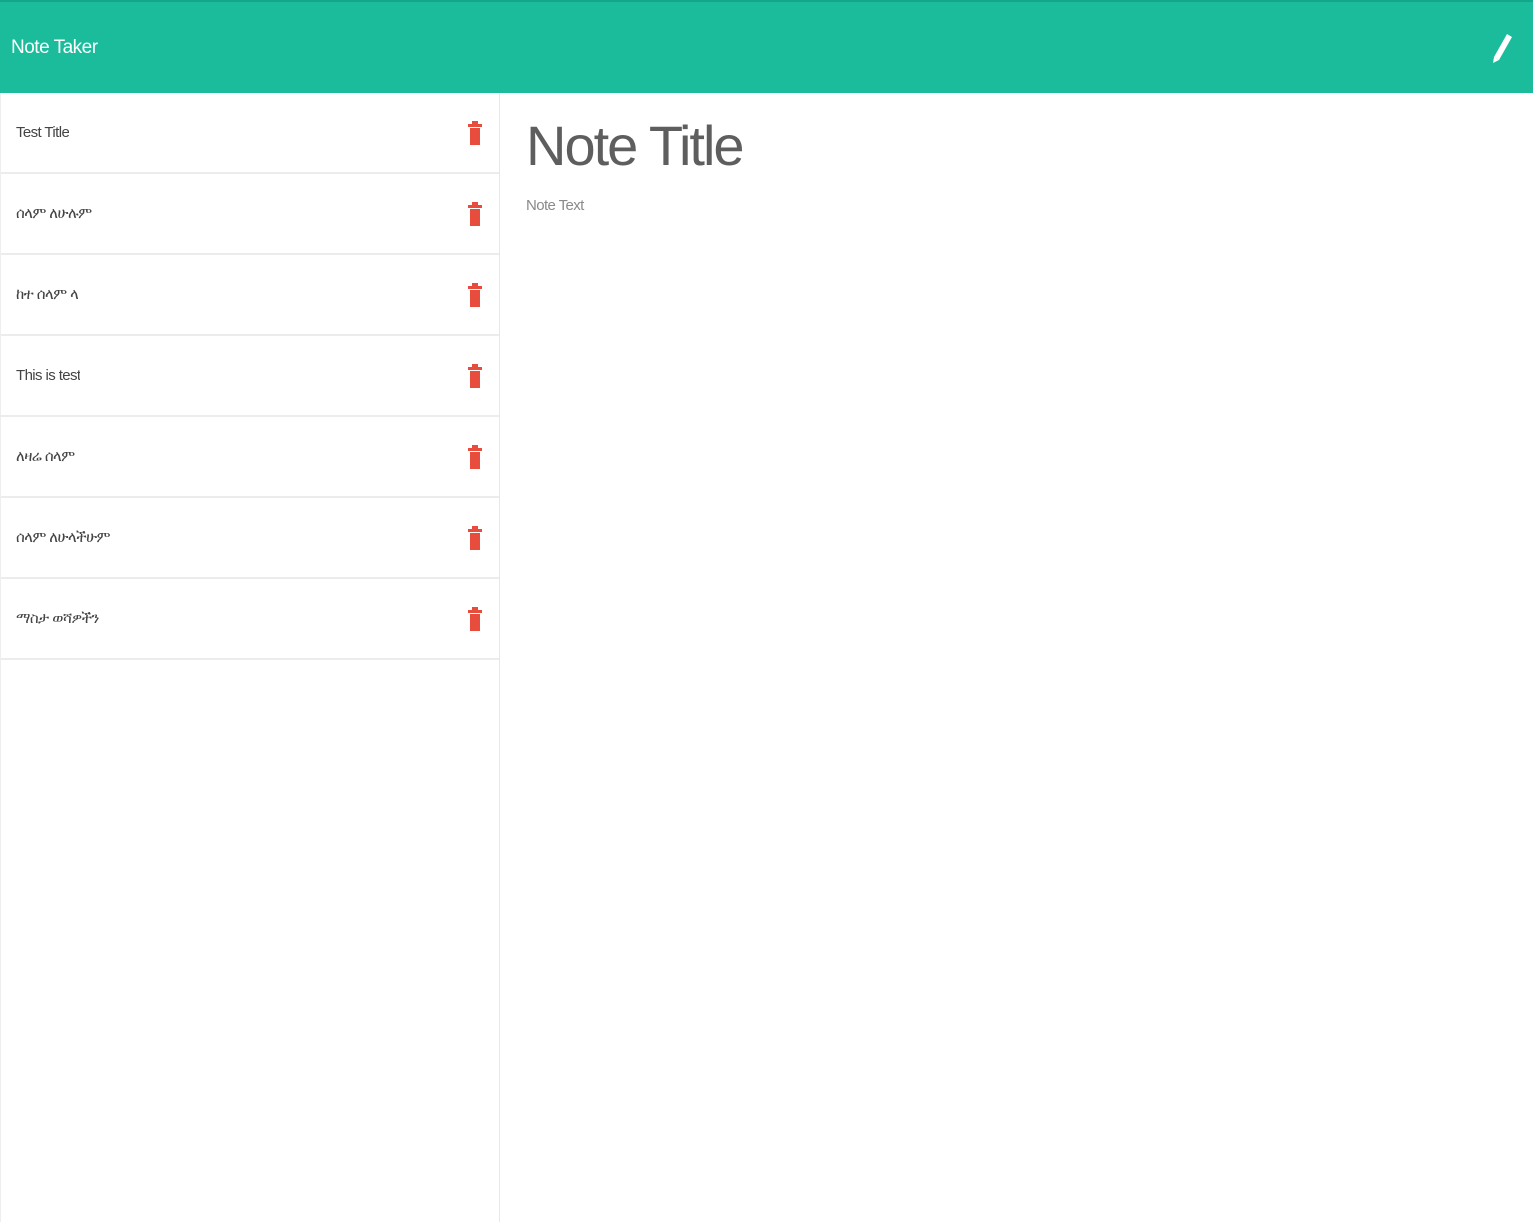 The image size is (1533, 1222). Describe the element at coordinates (47, 294) in the screenshot. I see `note-item-title: ከተ ሰላም ላ` at that location.